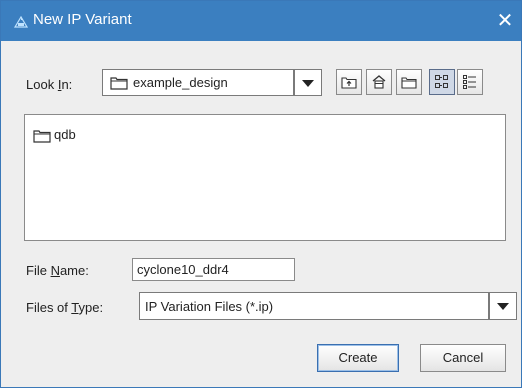  I want to click on details-view-button, so click(470, 82).